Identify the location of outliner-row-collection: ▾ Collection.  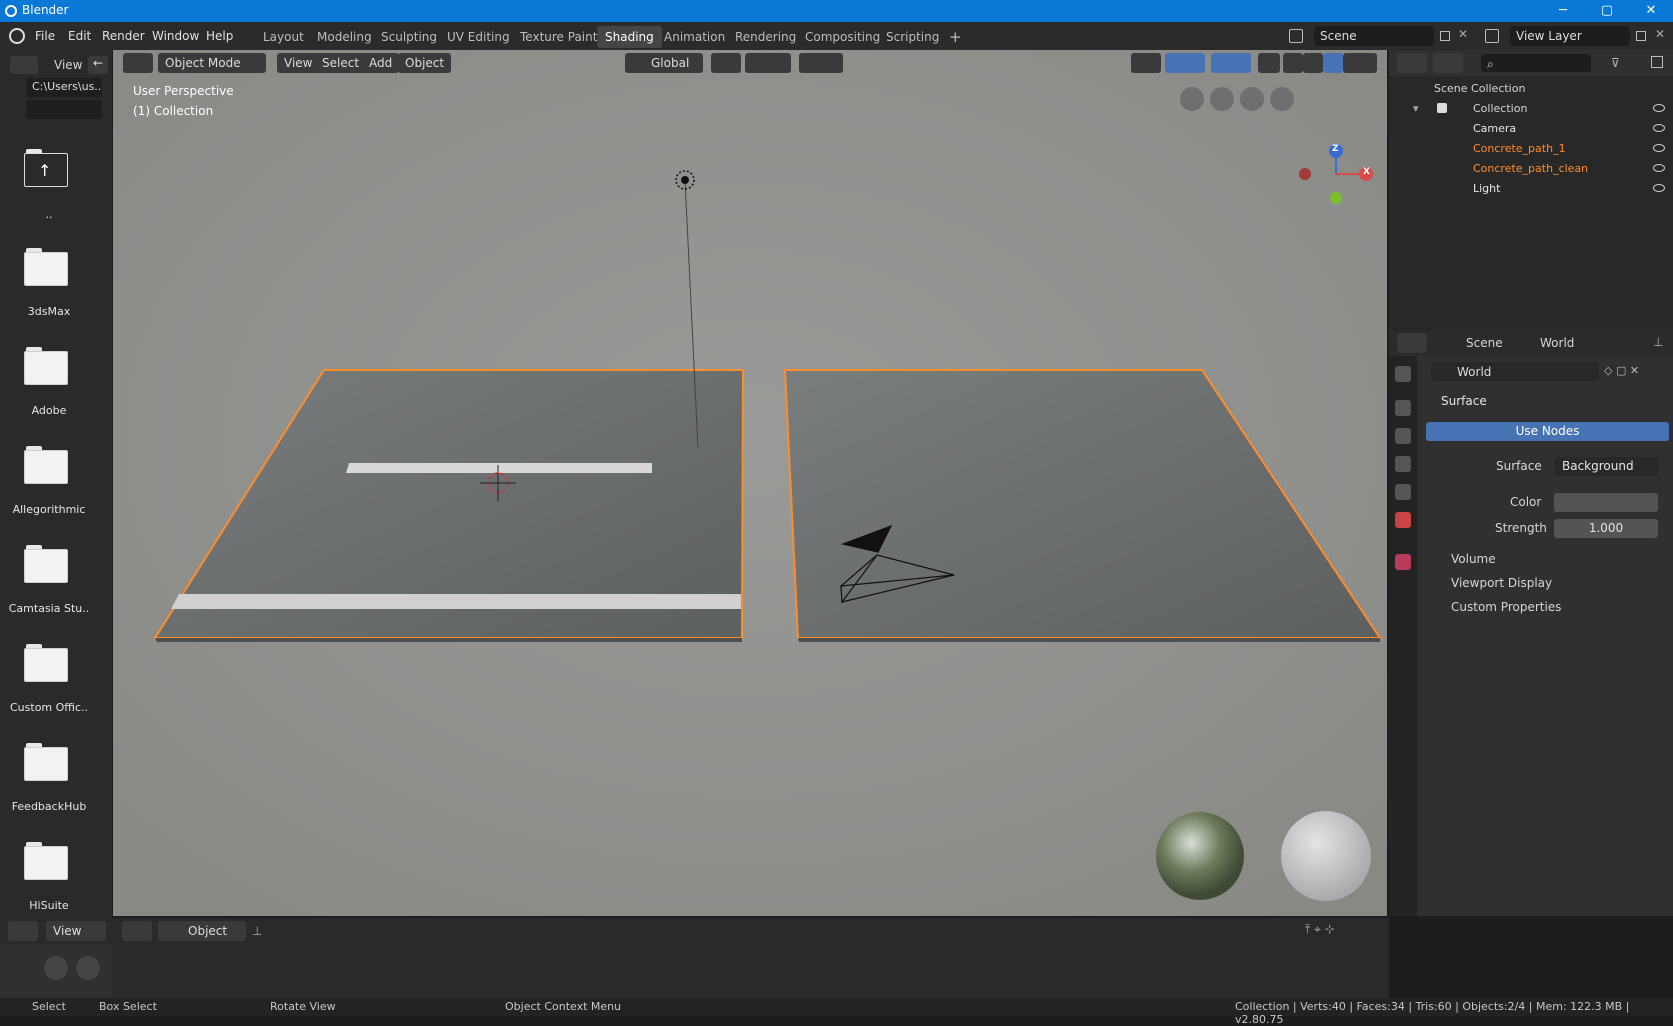
(1531, 109).